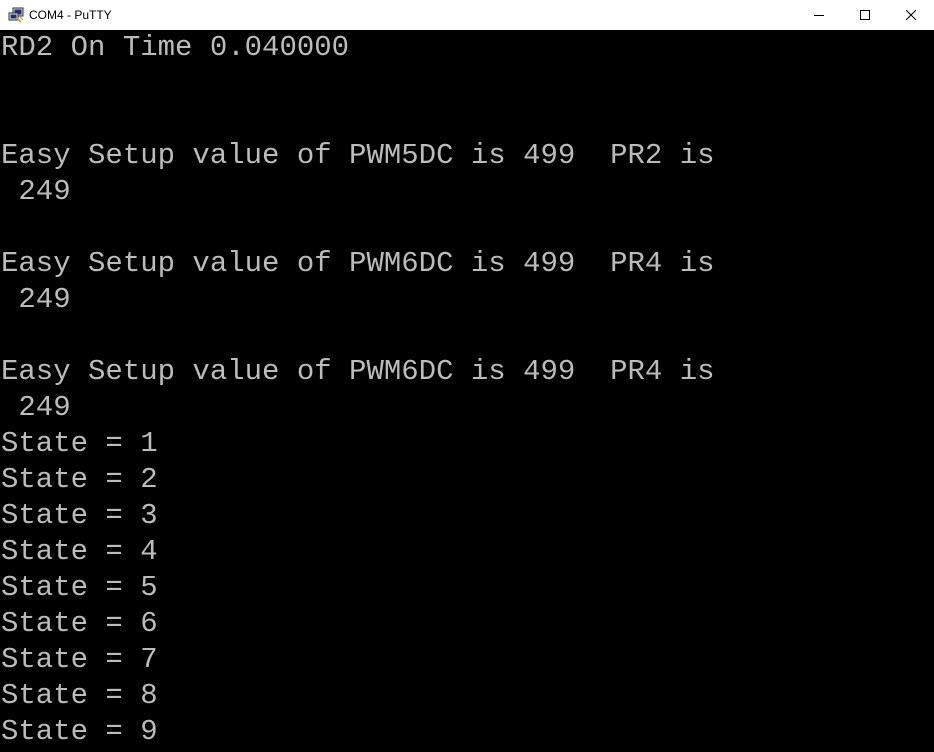 Image resolution: width=934 pixels, height=752 pixels. I want to click on close-icon, so click(911, 15).